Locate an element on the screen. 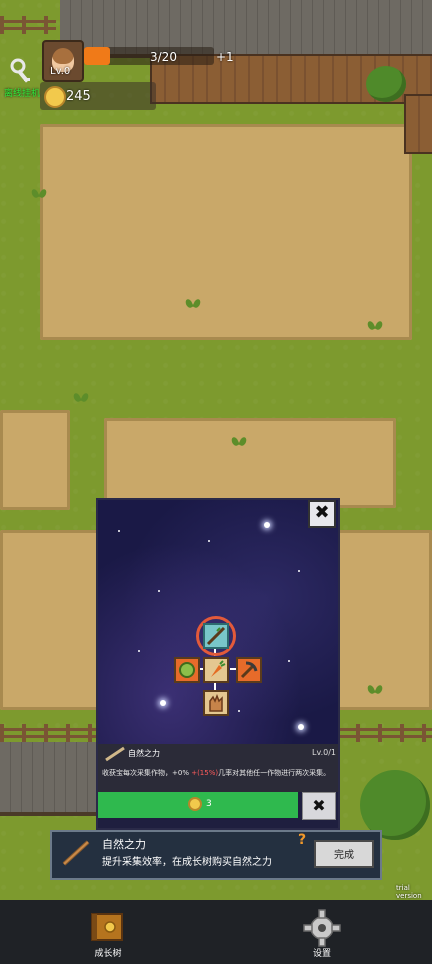 This screenshot has width=432, height=964. experience-bar-fill is located at coordinates (97, 56).